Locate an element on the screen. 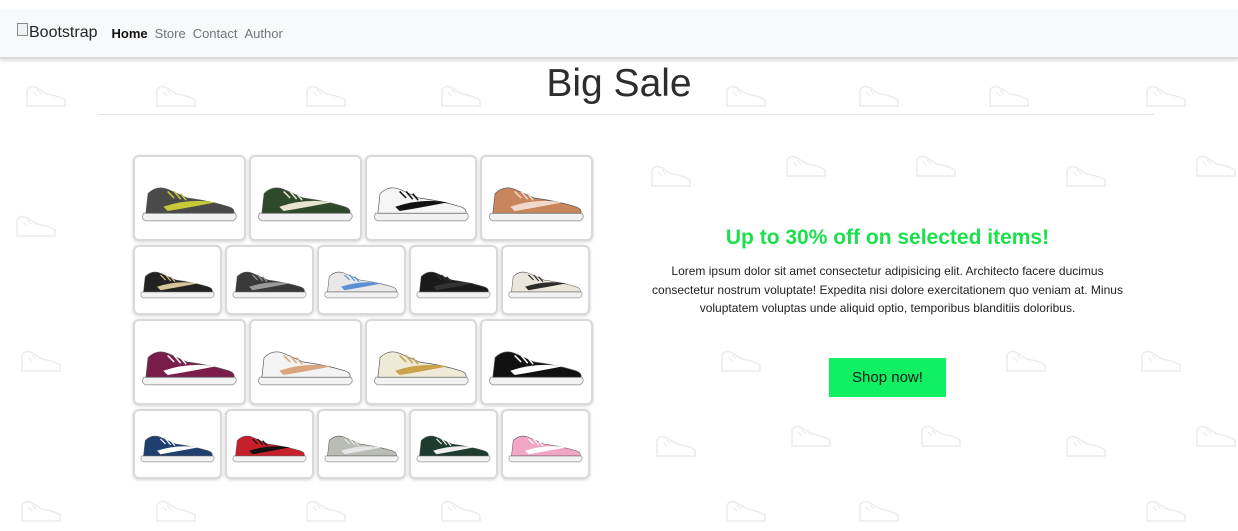  sneaker-black-airmax-icon is located at coordinates (453, 285).